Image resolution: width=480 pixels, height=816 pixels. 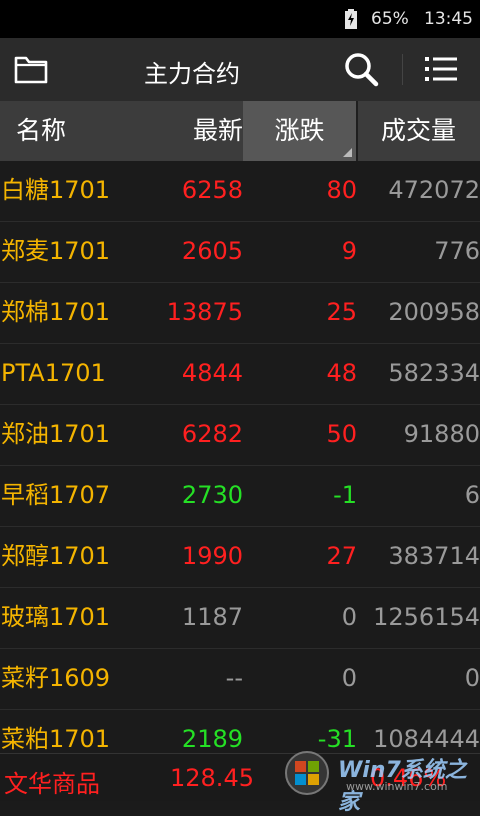 I want to click on table-row: 菜籽1609 -- 0 0, so click(x=240, y=679).